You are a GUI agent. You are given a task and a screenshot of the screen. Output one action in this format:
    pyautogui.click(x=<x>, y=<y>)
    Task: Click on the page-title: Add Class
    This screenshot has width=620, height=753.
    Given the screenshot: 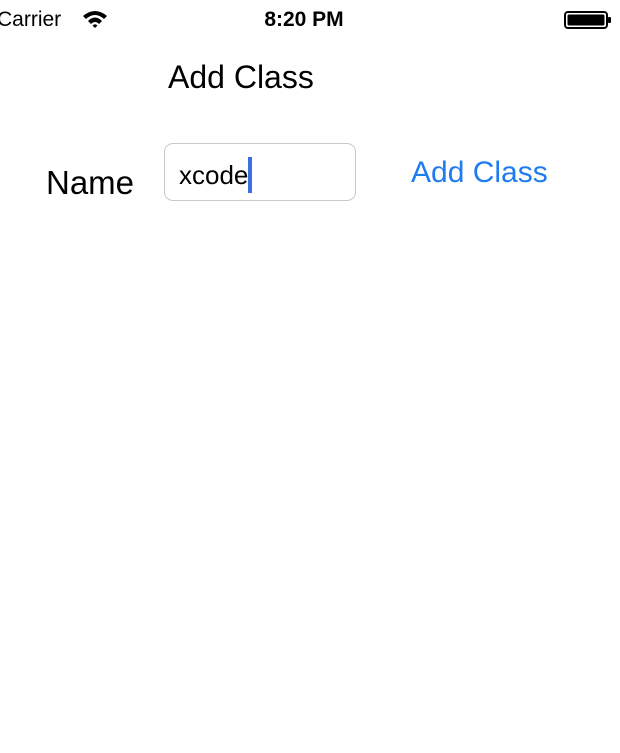 What is the action you would take?
    pyautogui.click(x=241, y=77)
    